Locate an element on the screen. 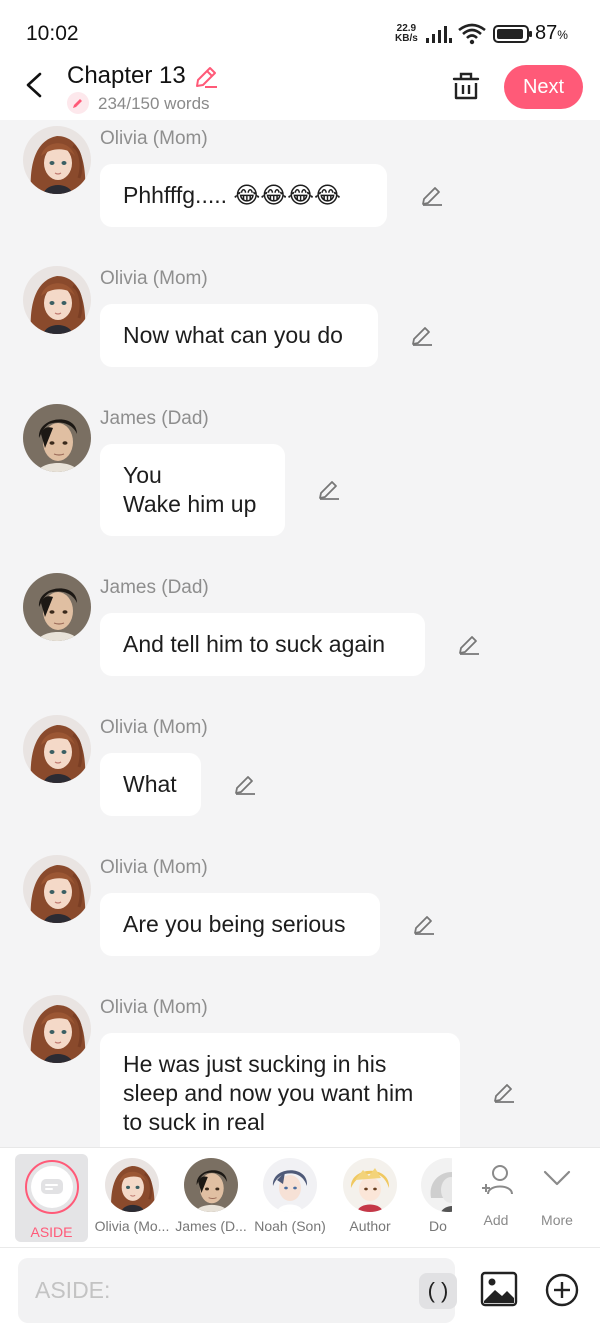 Image resolution: width=600 pixels, height=1333 pixels. add-character-button: Add is located at coordinates (496, 1197).